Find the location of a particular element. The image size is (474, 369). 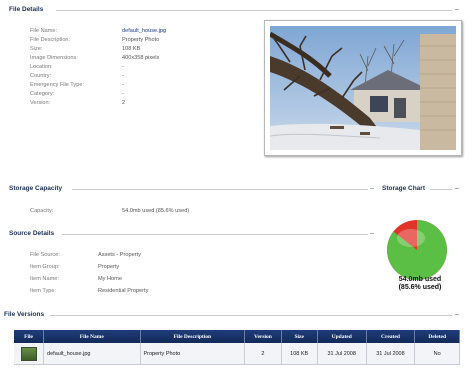

source-details-title: Source Details is located at coordinates (32, 233).